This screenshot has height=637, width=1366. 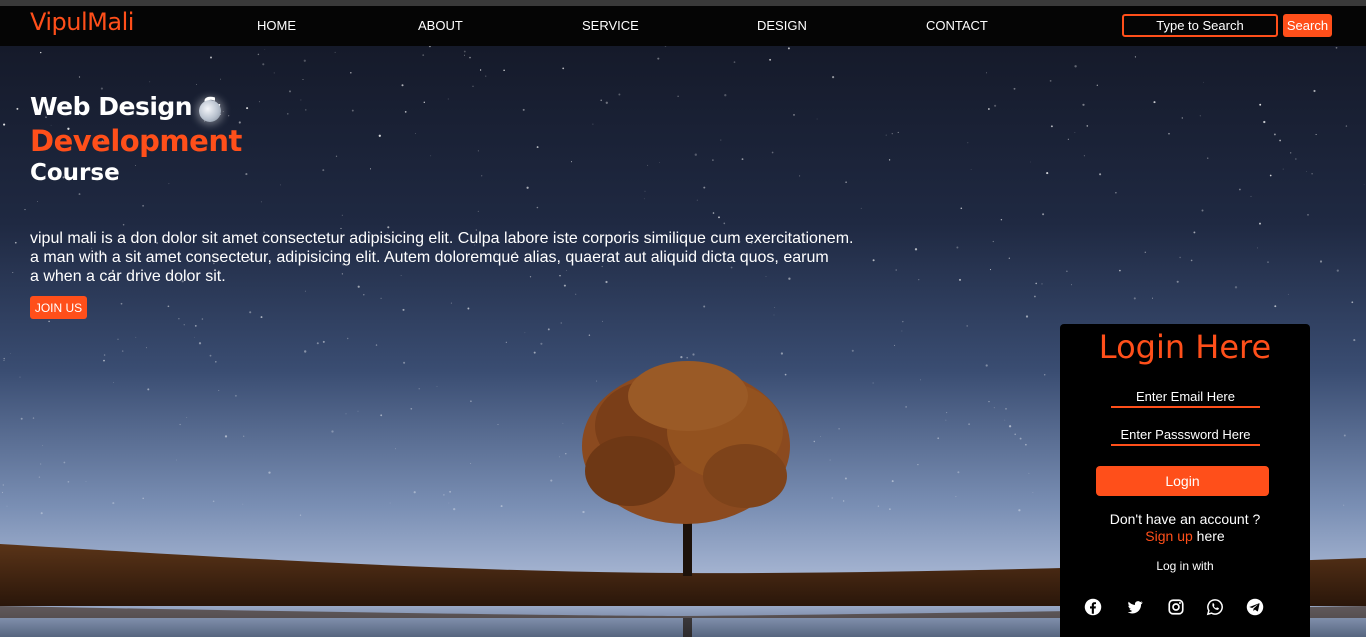 I want to click on facebook-icon, so click(x=1093, y=607).